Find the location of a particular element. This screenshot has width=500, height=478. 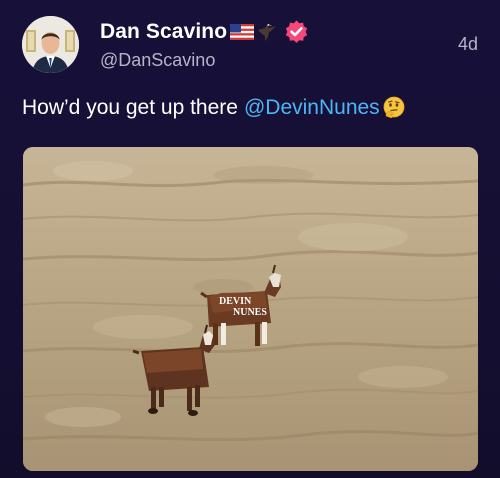

author-name-row: Dan Scavino is located at coordinates (205, 32).